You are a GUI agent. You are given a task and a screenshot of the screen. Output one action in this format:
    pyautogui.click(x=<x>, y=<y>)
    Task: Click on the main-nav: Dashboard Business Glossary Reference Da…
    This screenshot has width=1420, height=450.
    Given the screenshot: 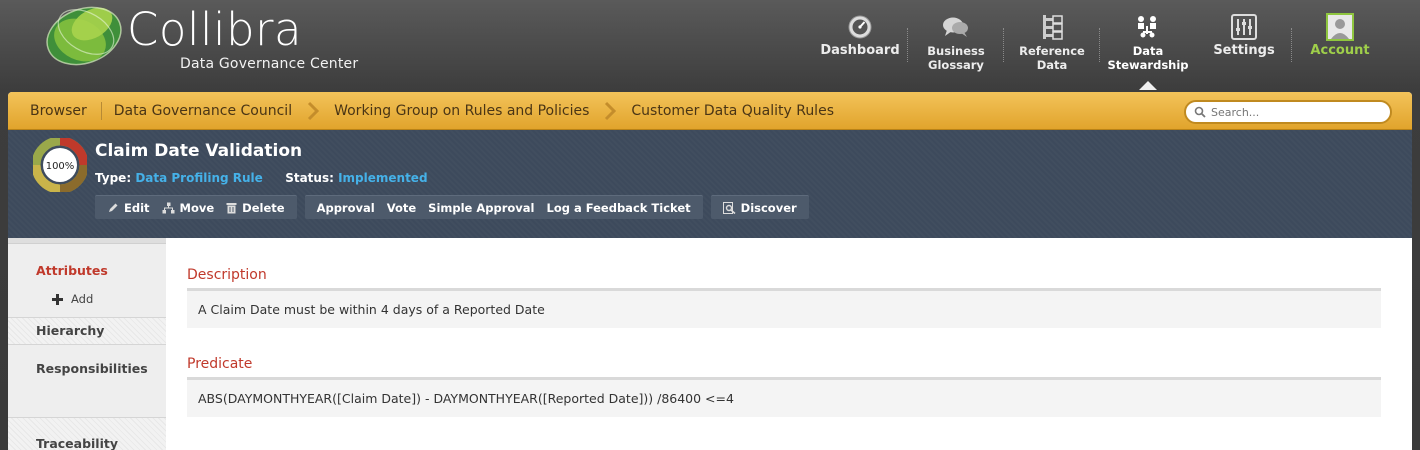 What is the action you would take?
    pyautogui.click(x=1100, y=49)
    